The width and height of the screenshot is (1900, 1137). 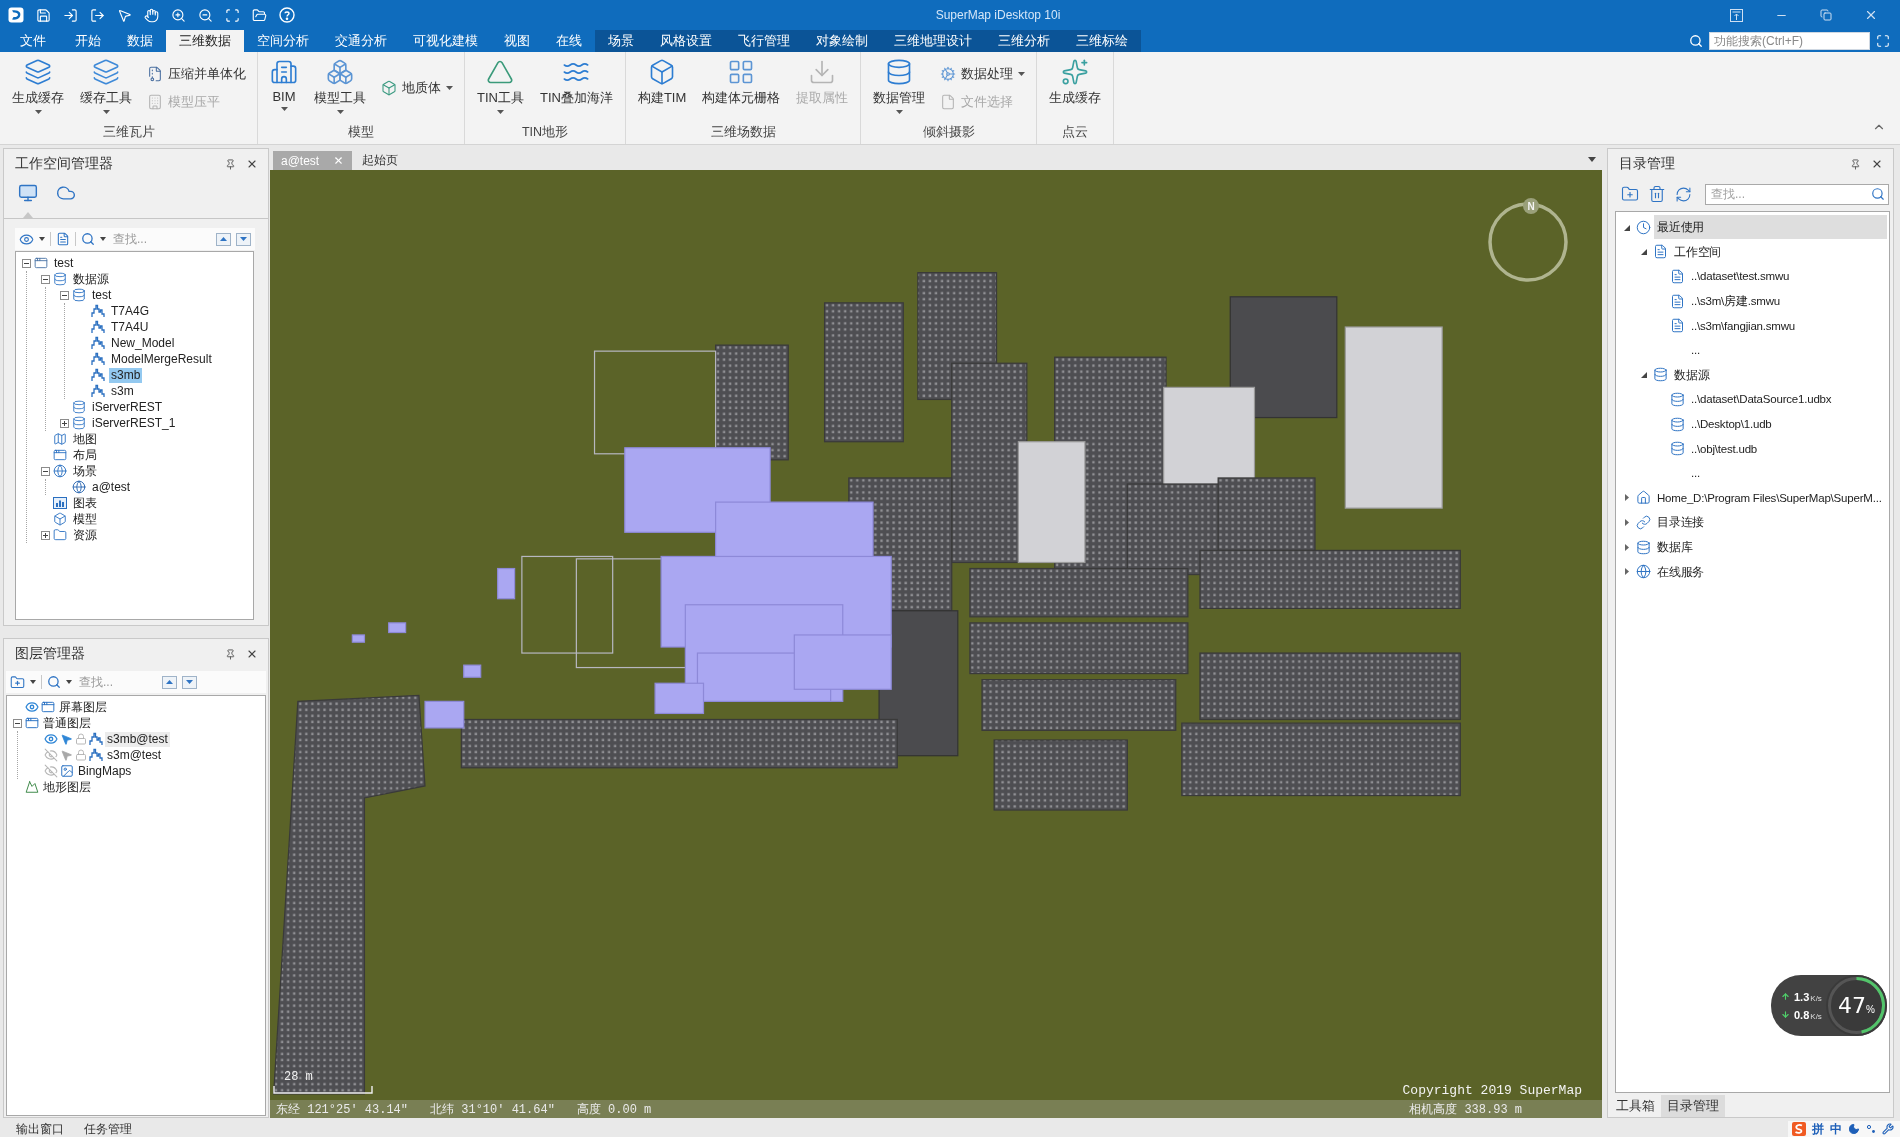 What do you see at coordinates (122, 391) in the screenshot?
I see `tree-item: s3m` at bounding box center [122, 391].